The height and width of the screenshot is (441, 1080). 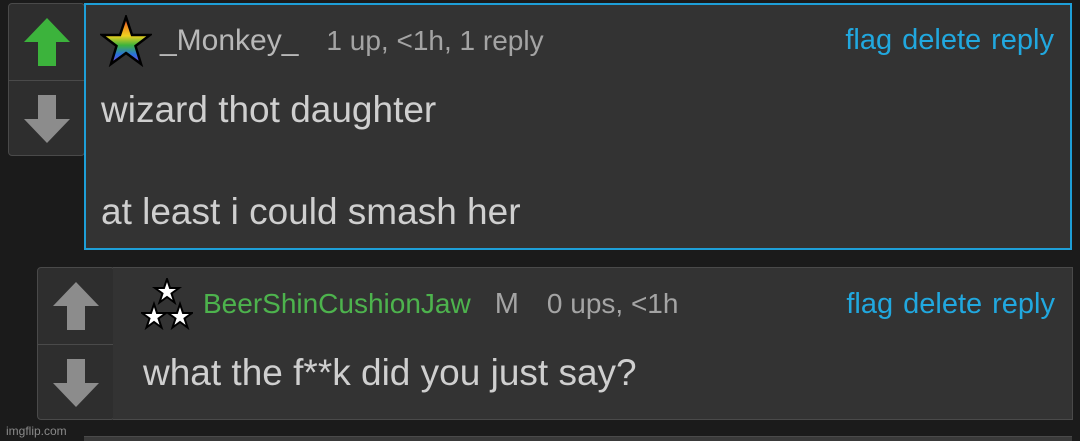 I want to click on three-stars-icon, so click(x=167, y=304).